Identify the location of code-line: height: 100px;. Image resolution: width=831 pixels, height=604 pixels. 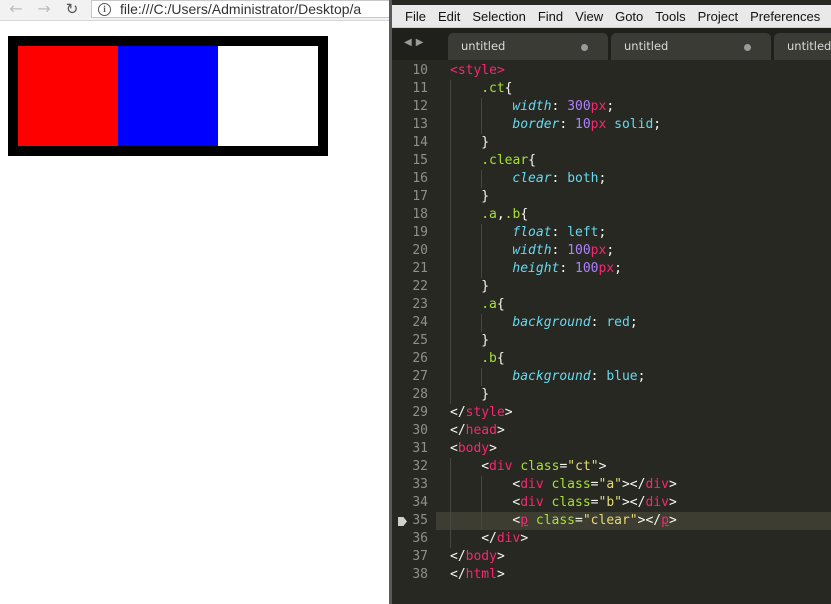
(567, 269).